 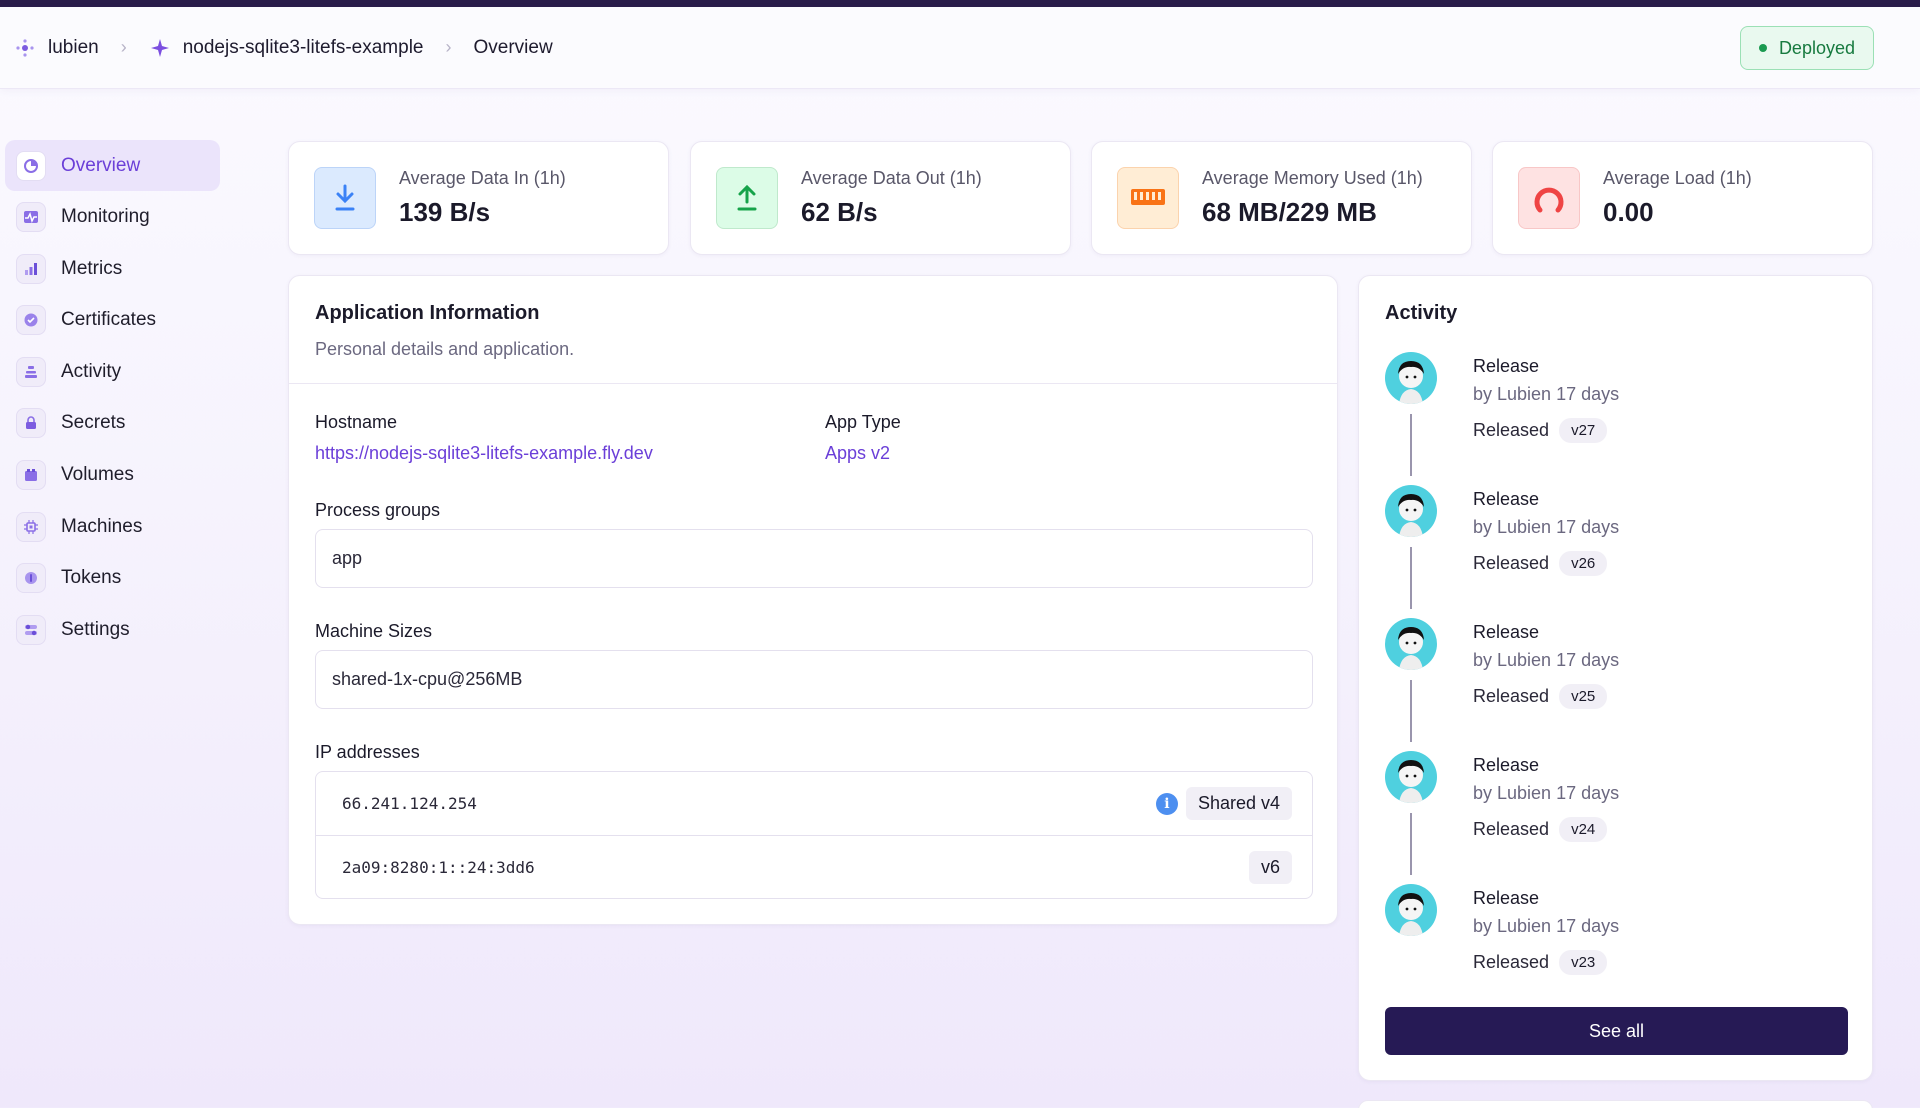 What do you see at coordinates (1616, 1031) in the screenshot?
I see `see-all-button: See all` at bounding box center [1616, 1031].